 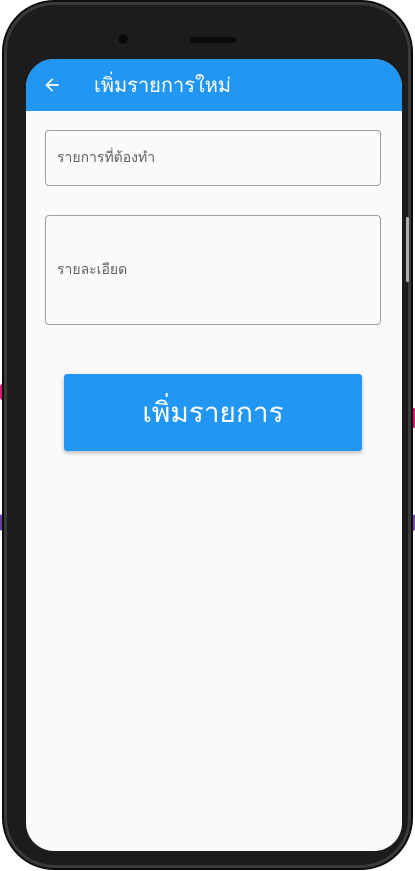 I want to click on todo-title-input, so click(x=213, y=158).